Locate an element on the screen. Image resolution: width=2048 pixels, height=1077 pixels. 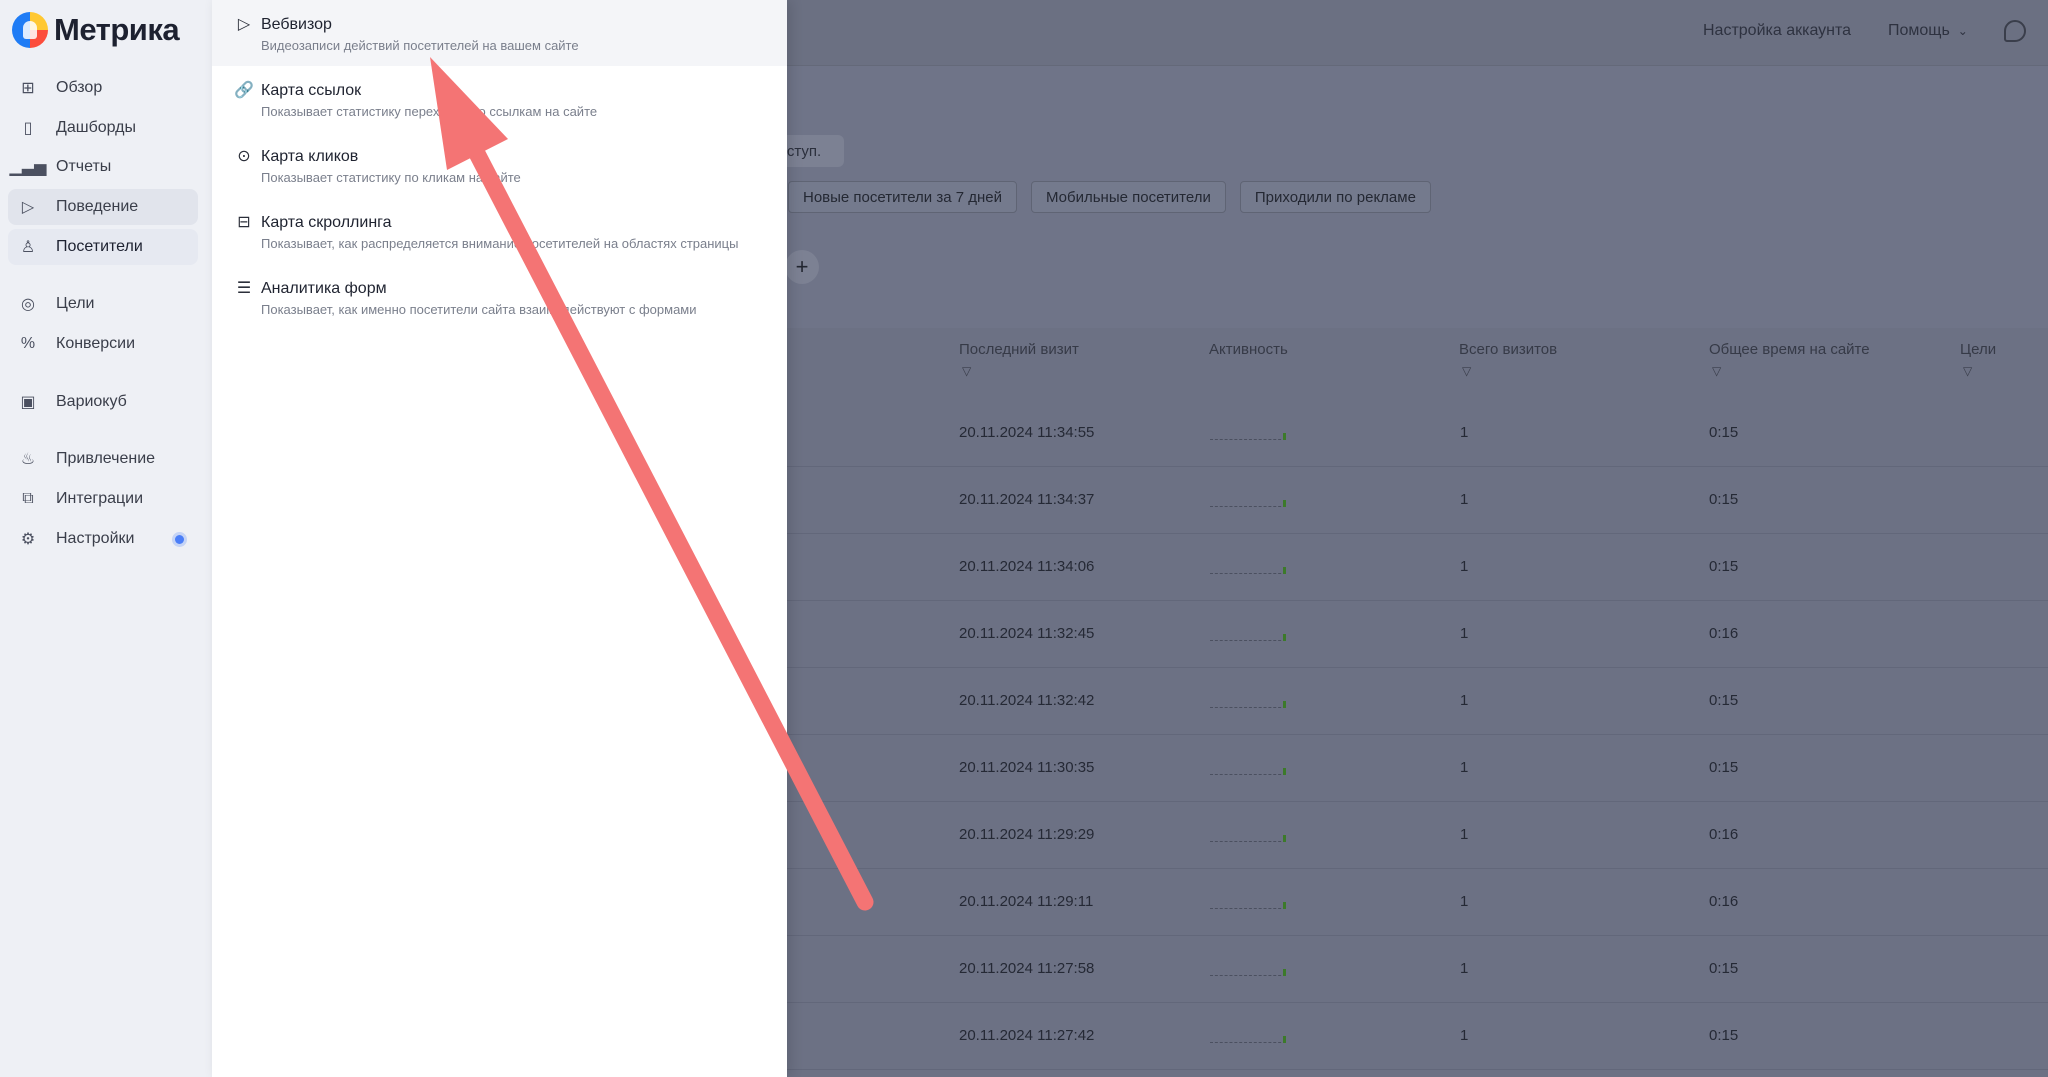
account-settings-link: Настройка аккаунта is located at coordinates (1777, 31).